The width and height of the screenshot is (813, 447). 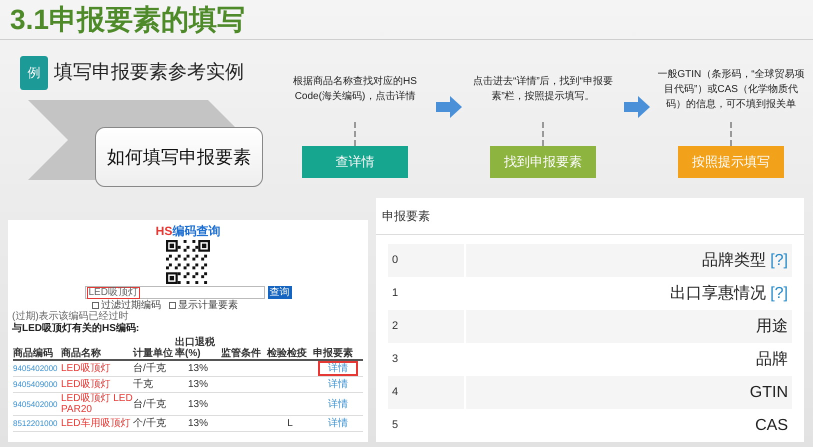 I want to click on element-label: 出口享惠情况, so click(x=718, y=294).